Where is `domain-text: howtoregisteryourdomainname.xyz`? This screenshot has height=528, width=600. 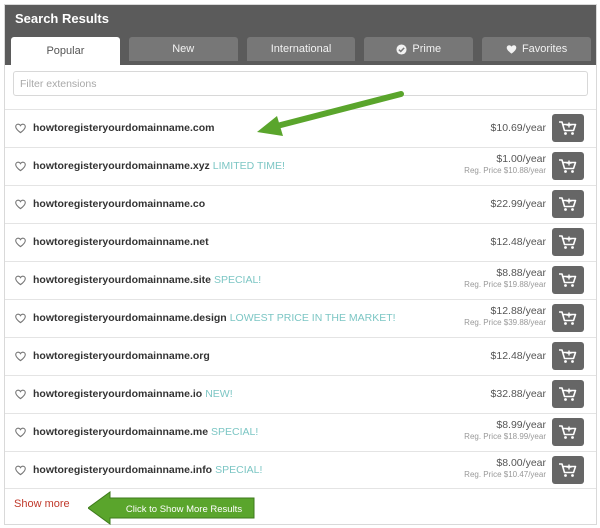 domain-text: howtoregisteryourdomainname.xyz is located at coordinates (121, 166).